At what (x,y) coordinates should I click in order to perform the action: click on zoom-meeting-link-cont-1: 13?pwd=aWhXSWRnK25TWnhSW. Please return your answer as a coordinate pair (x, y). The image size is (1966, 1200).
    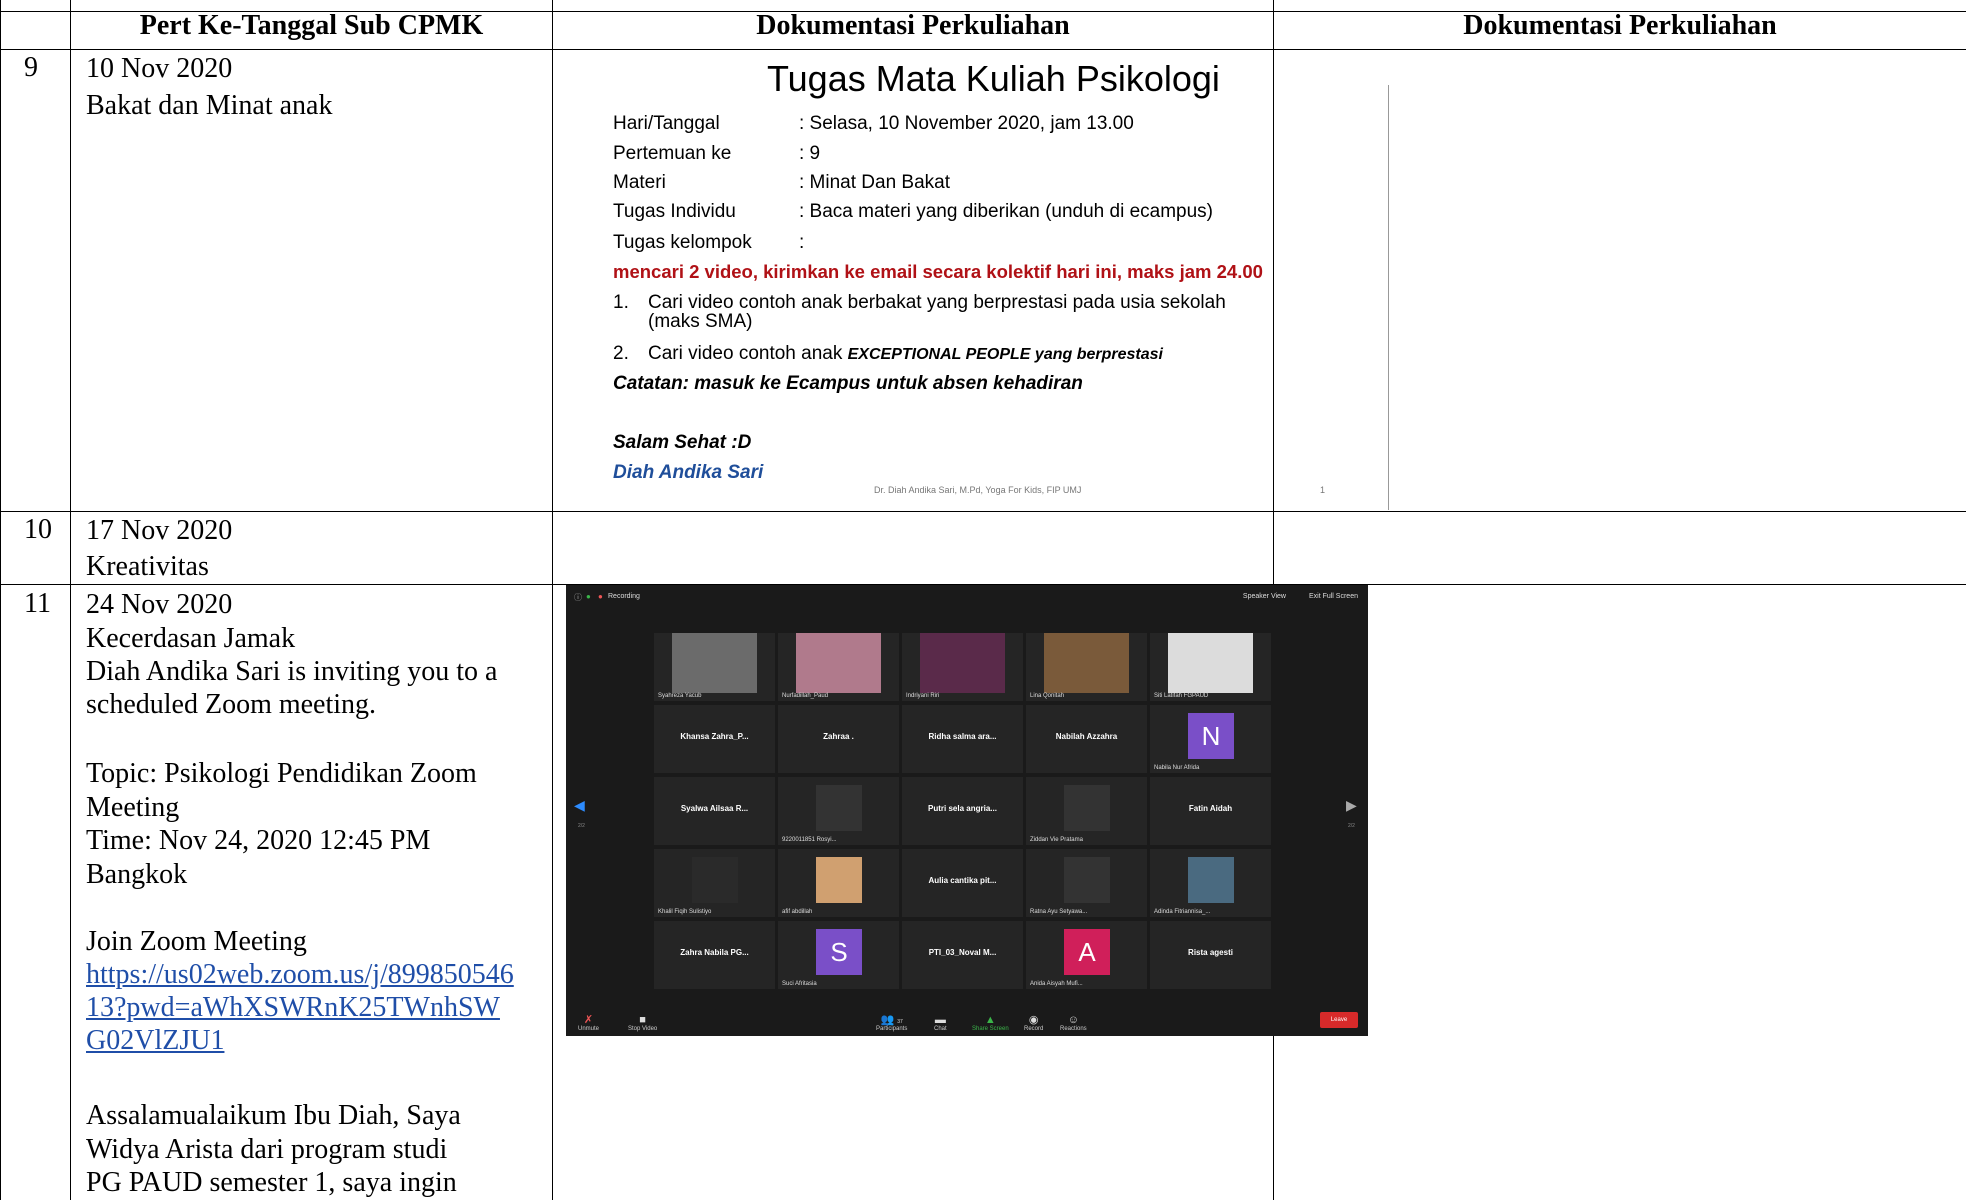
    Looking at the image, I should click on (293, 1007).